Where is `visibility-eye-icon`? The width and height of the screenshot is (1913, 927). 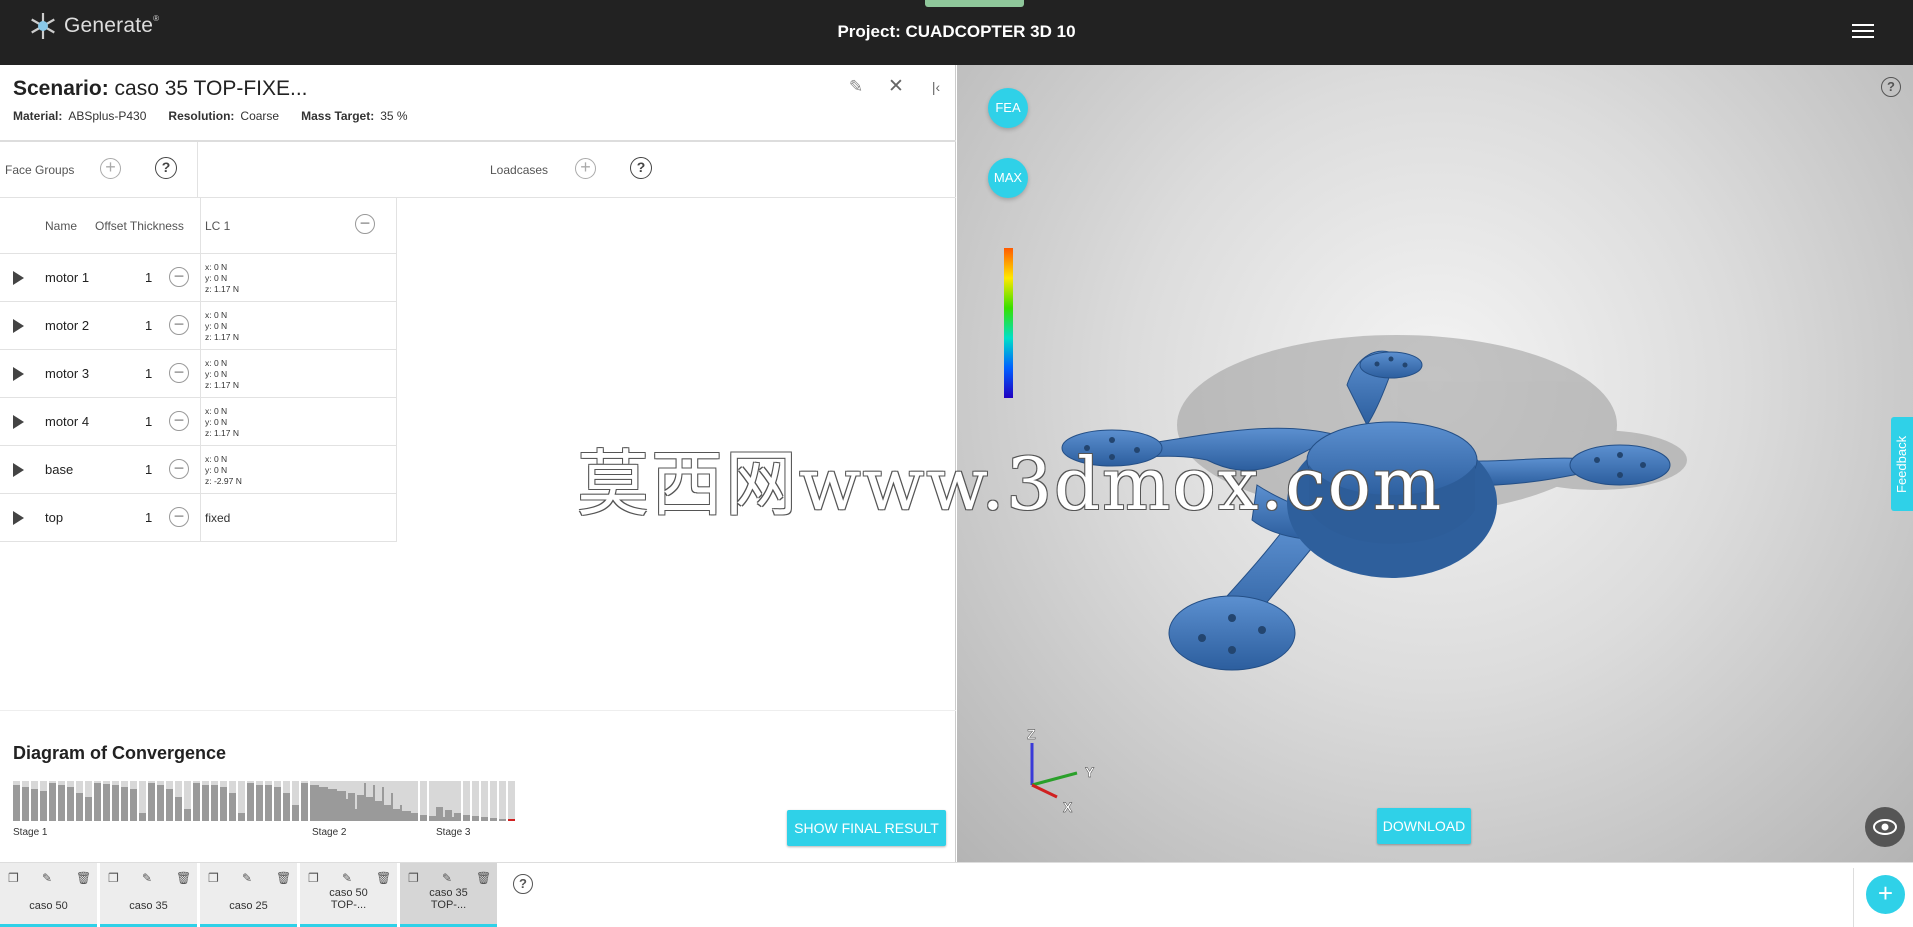
visibility-eye-icon is located at coordinates (1885, 827).